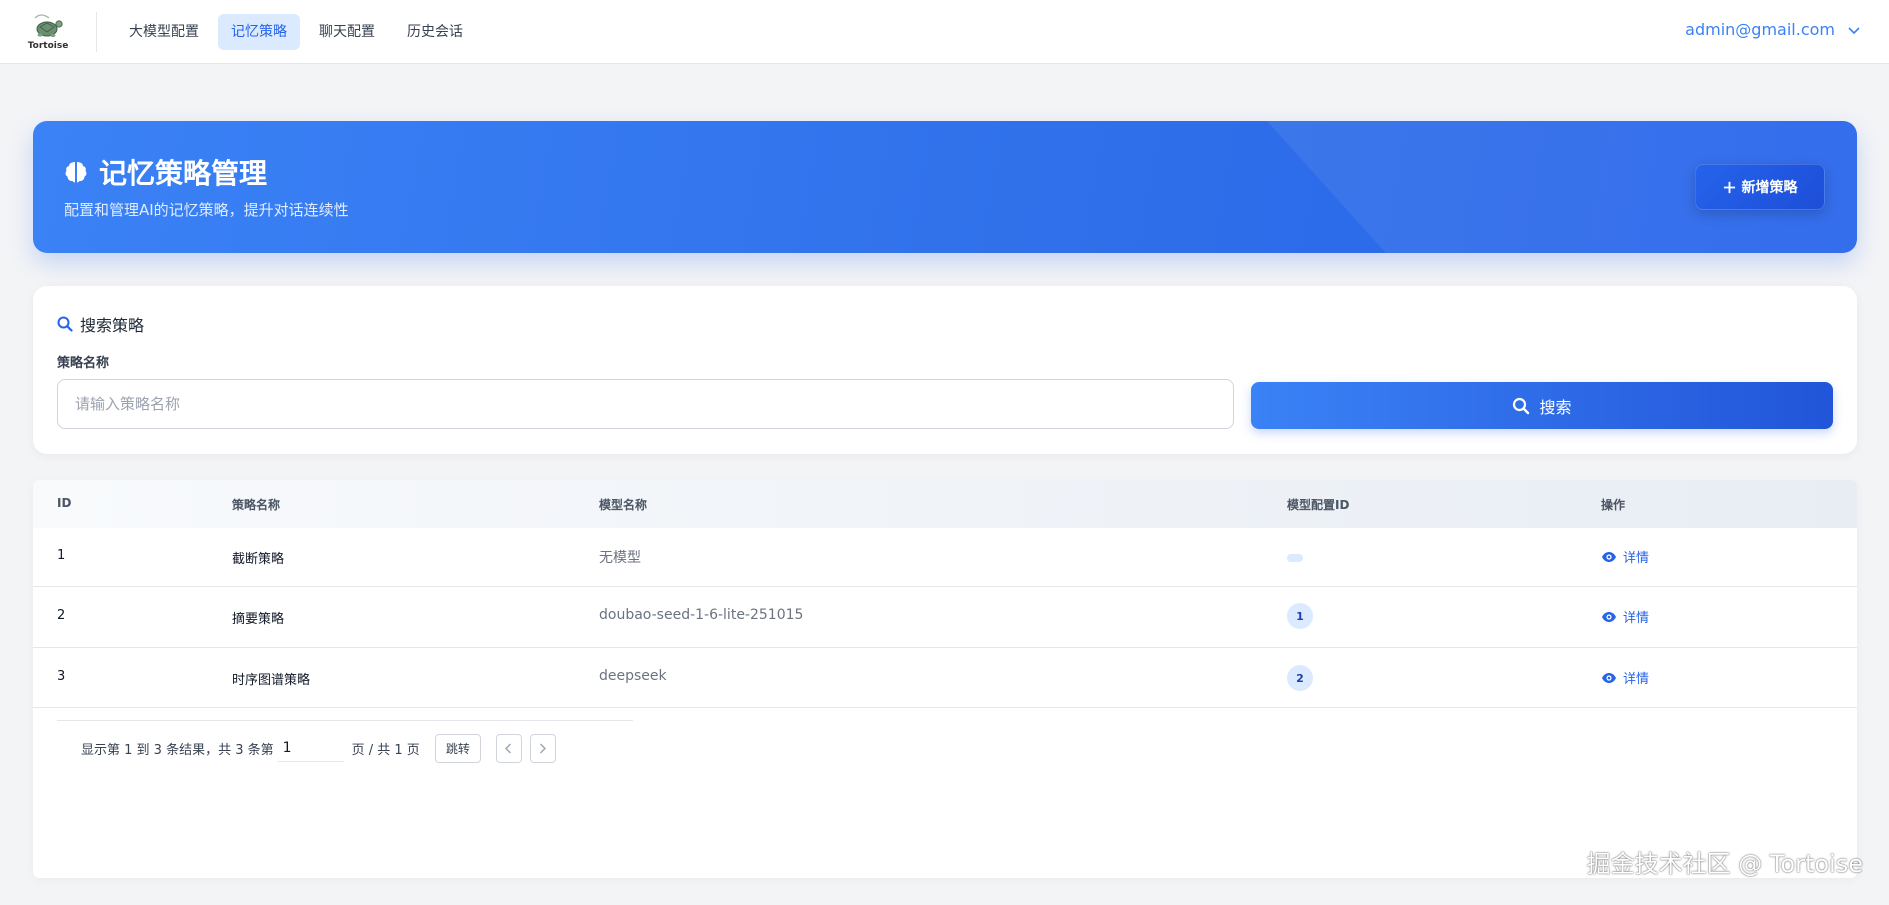 The image size is (1889, 905). I want to click on nav-item-memory-strategy: 记忆策略, so click(259, 32).